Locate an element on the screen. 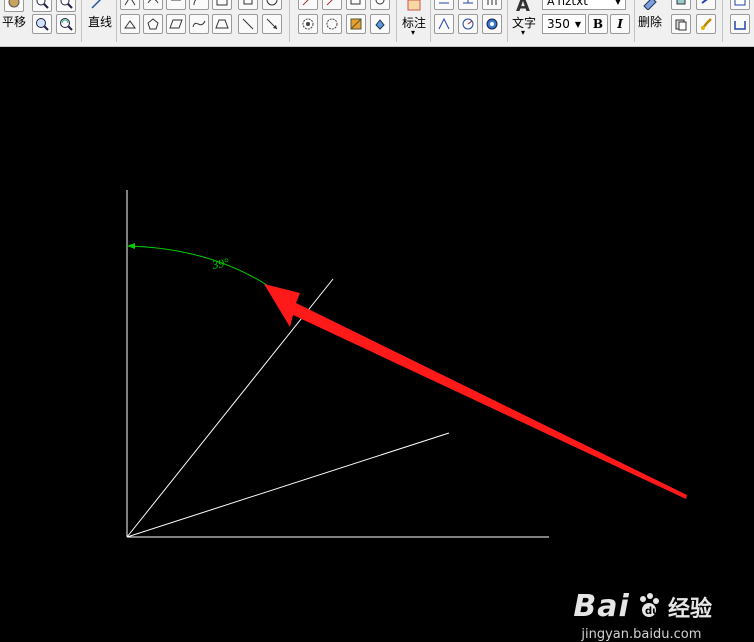  dimension-dropdown-arrow: ▾ is located at coordinates (413, 32).